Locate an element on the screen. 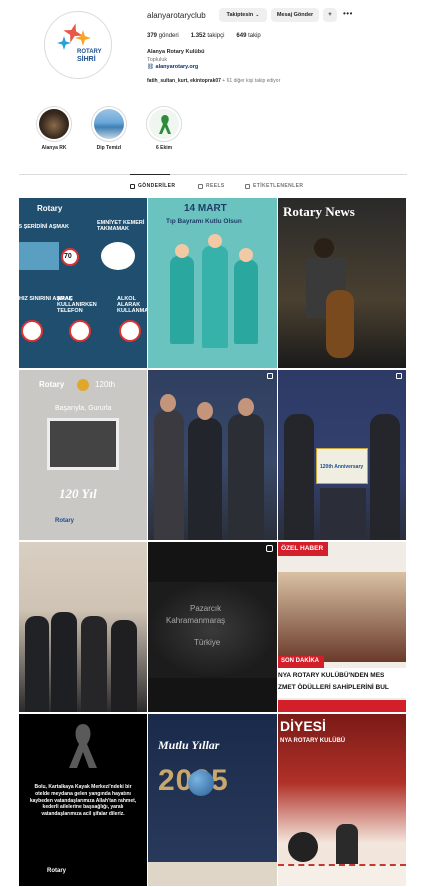  rotary-wheel-icon is located at coordinates (83, 385).